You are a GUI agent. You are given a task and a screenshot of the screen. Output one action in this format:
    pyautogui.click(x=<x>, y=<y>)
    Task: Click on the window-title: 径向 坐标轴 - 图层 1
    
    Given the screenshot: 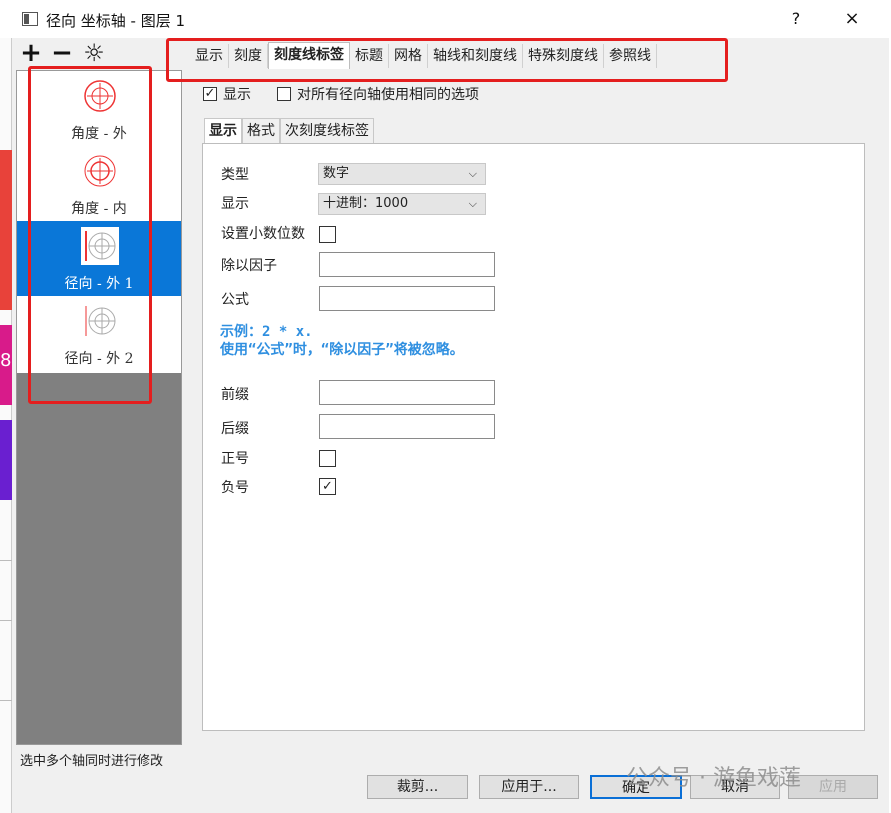 What is the action you would take?
    pyautogui.click(x=116, y=21)
    